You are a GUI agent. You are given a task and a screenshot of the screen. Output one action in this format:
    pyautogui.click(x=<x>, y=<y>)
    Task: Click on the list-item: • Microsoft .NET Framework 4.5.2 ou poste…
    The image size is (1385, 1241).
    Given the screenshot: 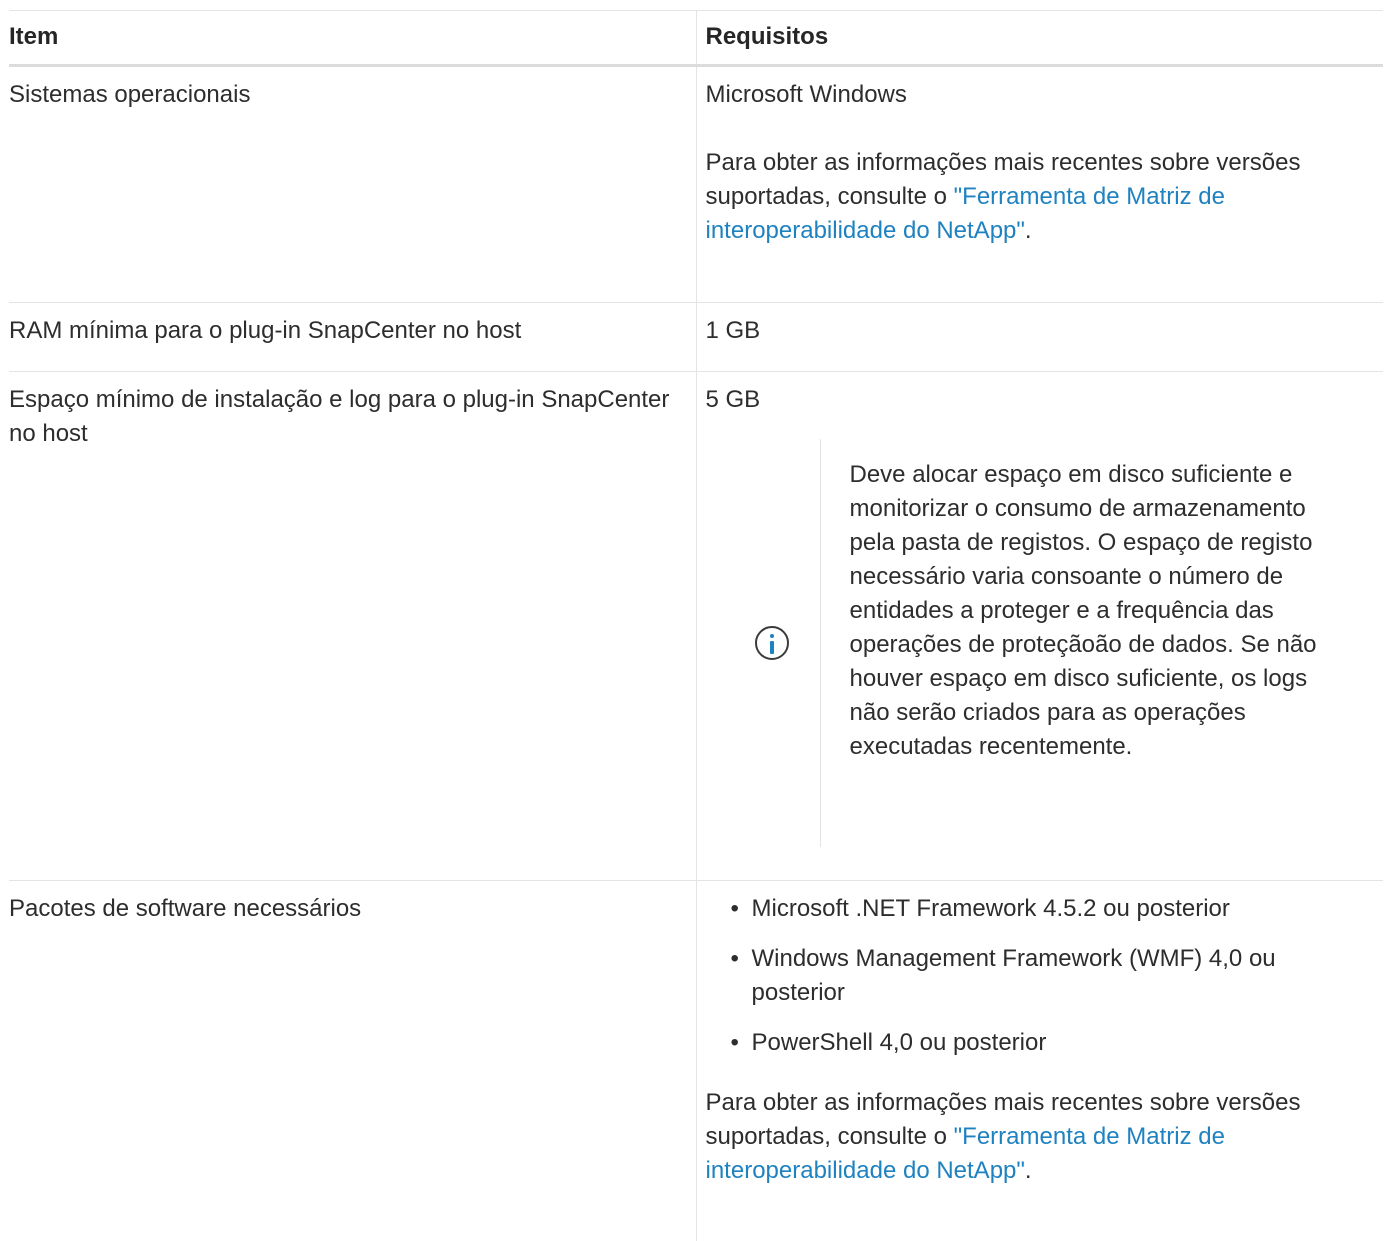 What is the action you would take?
    pyautogui.click(x=1040, y=909)
    